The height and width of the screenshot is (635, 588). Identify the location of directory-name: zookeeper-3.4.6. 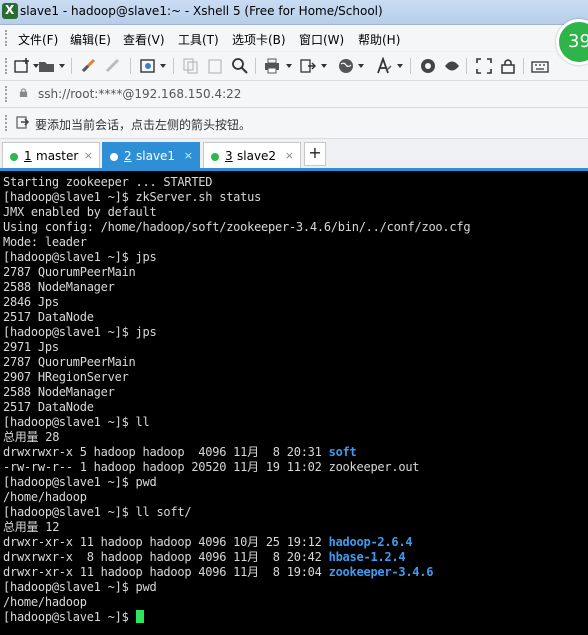
(381, 572).